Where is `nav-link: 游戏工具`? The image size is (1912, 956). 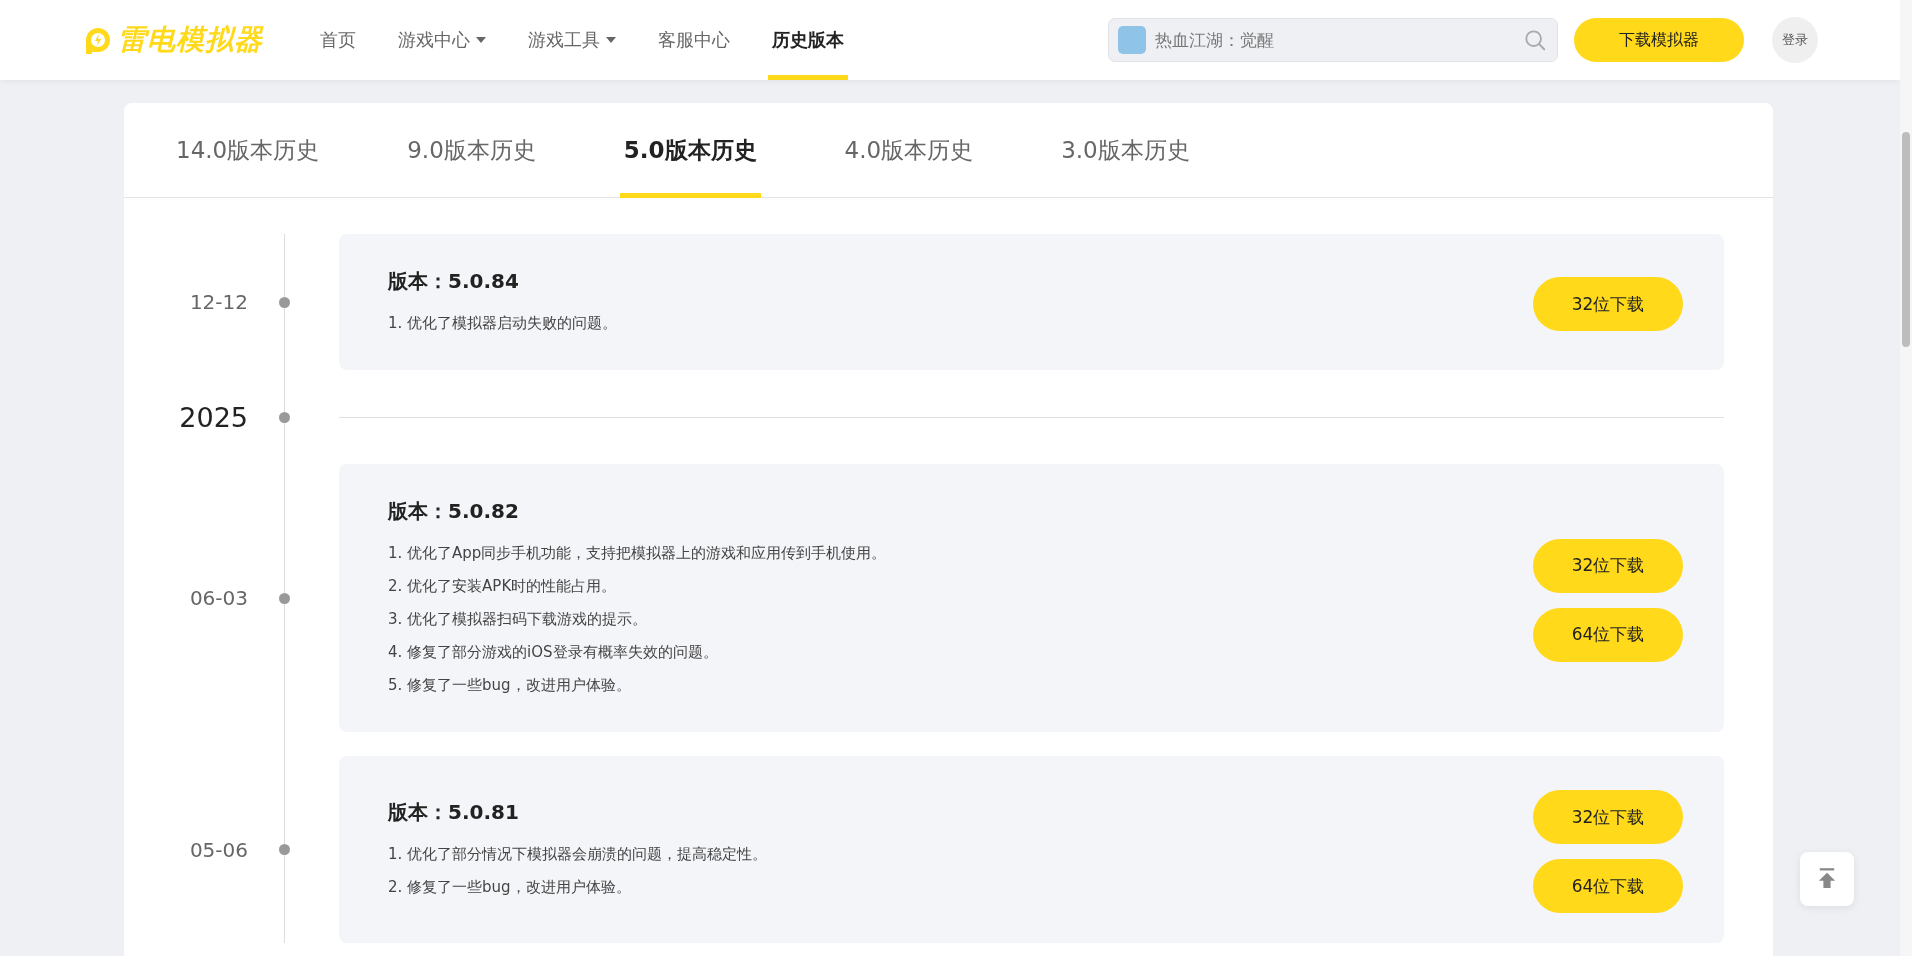 nav-link: 游戏工具 is located at coordinates (572, 40).